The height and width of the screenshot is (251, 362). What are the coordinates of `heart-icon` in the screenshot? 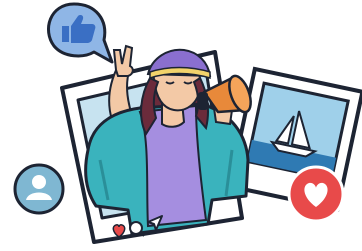 It's located at (316, 194).